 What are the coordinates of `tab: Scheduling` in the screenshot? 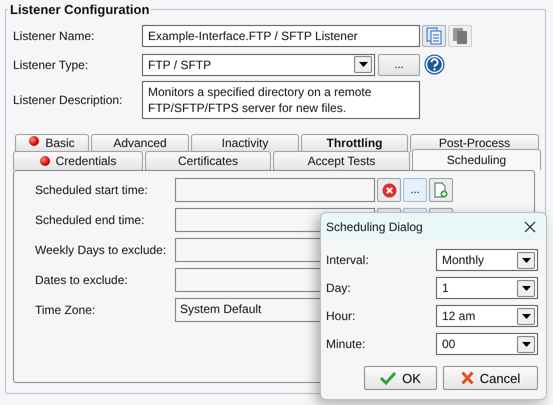 It's located at (476, 159).